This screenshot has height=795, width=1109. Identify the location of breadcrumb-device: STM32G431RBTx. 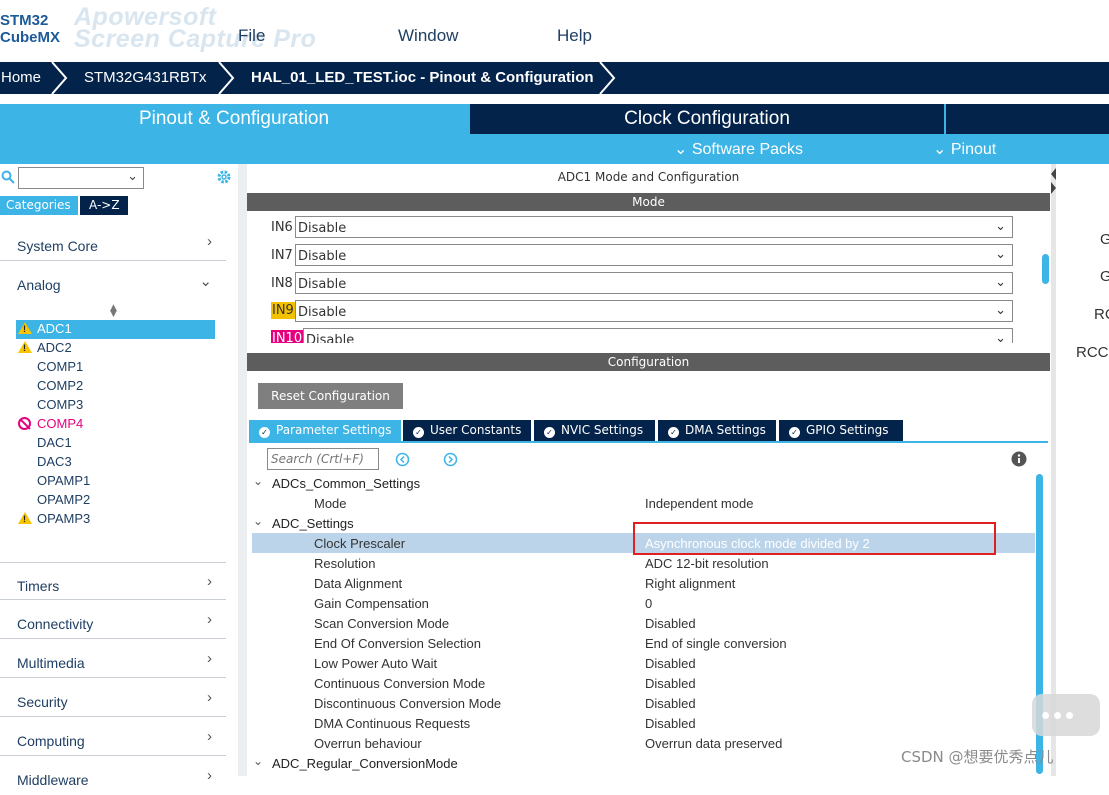
(145, 77).